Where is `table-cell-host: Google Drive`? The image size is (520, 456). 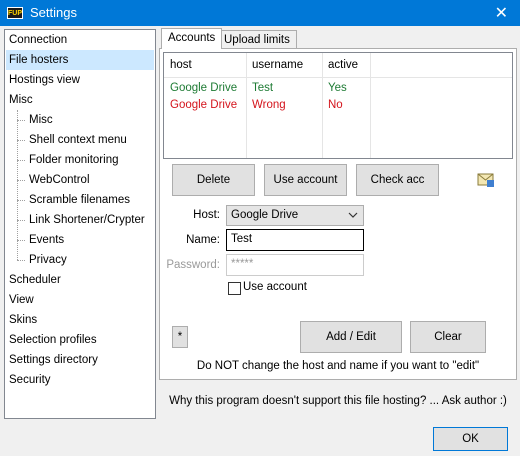 table-cell-host: Google Drive is located at coordinates (200, 105).